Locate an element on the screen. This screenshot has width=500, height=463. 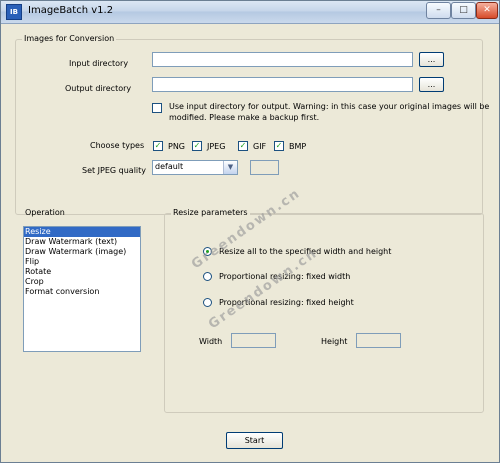
app-icon: IB is located at coordinates (14, 12).